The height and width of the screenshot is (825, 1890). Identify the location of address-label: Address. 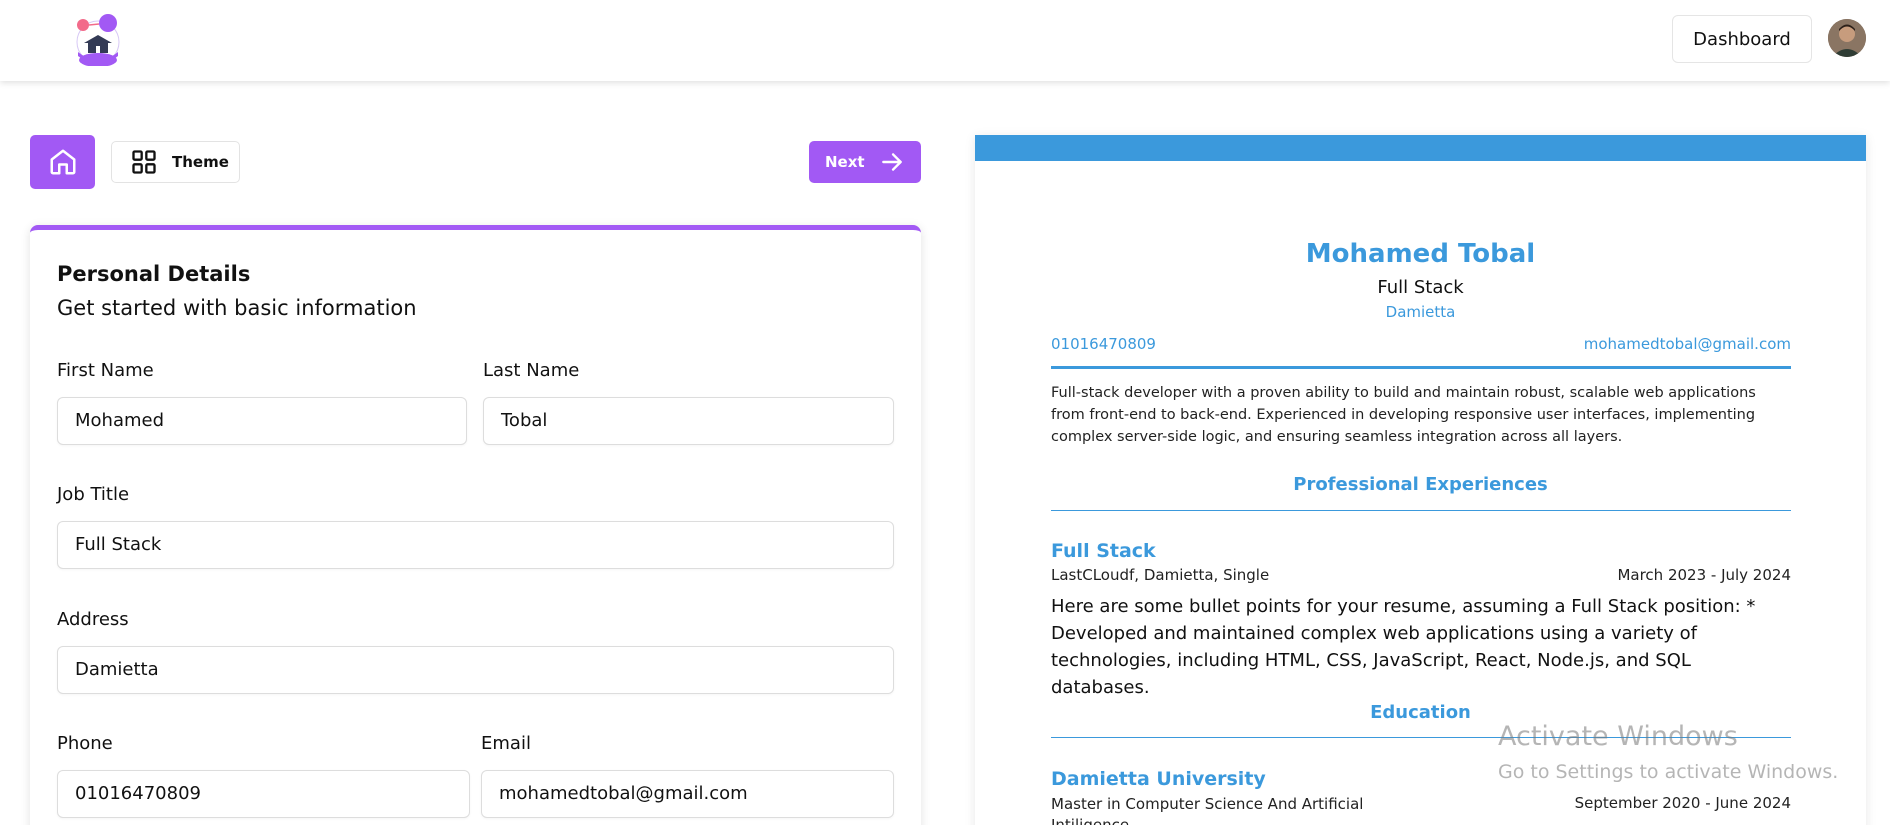
(93, 619).